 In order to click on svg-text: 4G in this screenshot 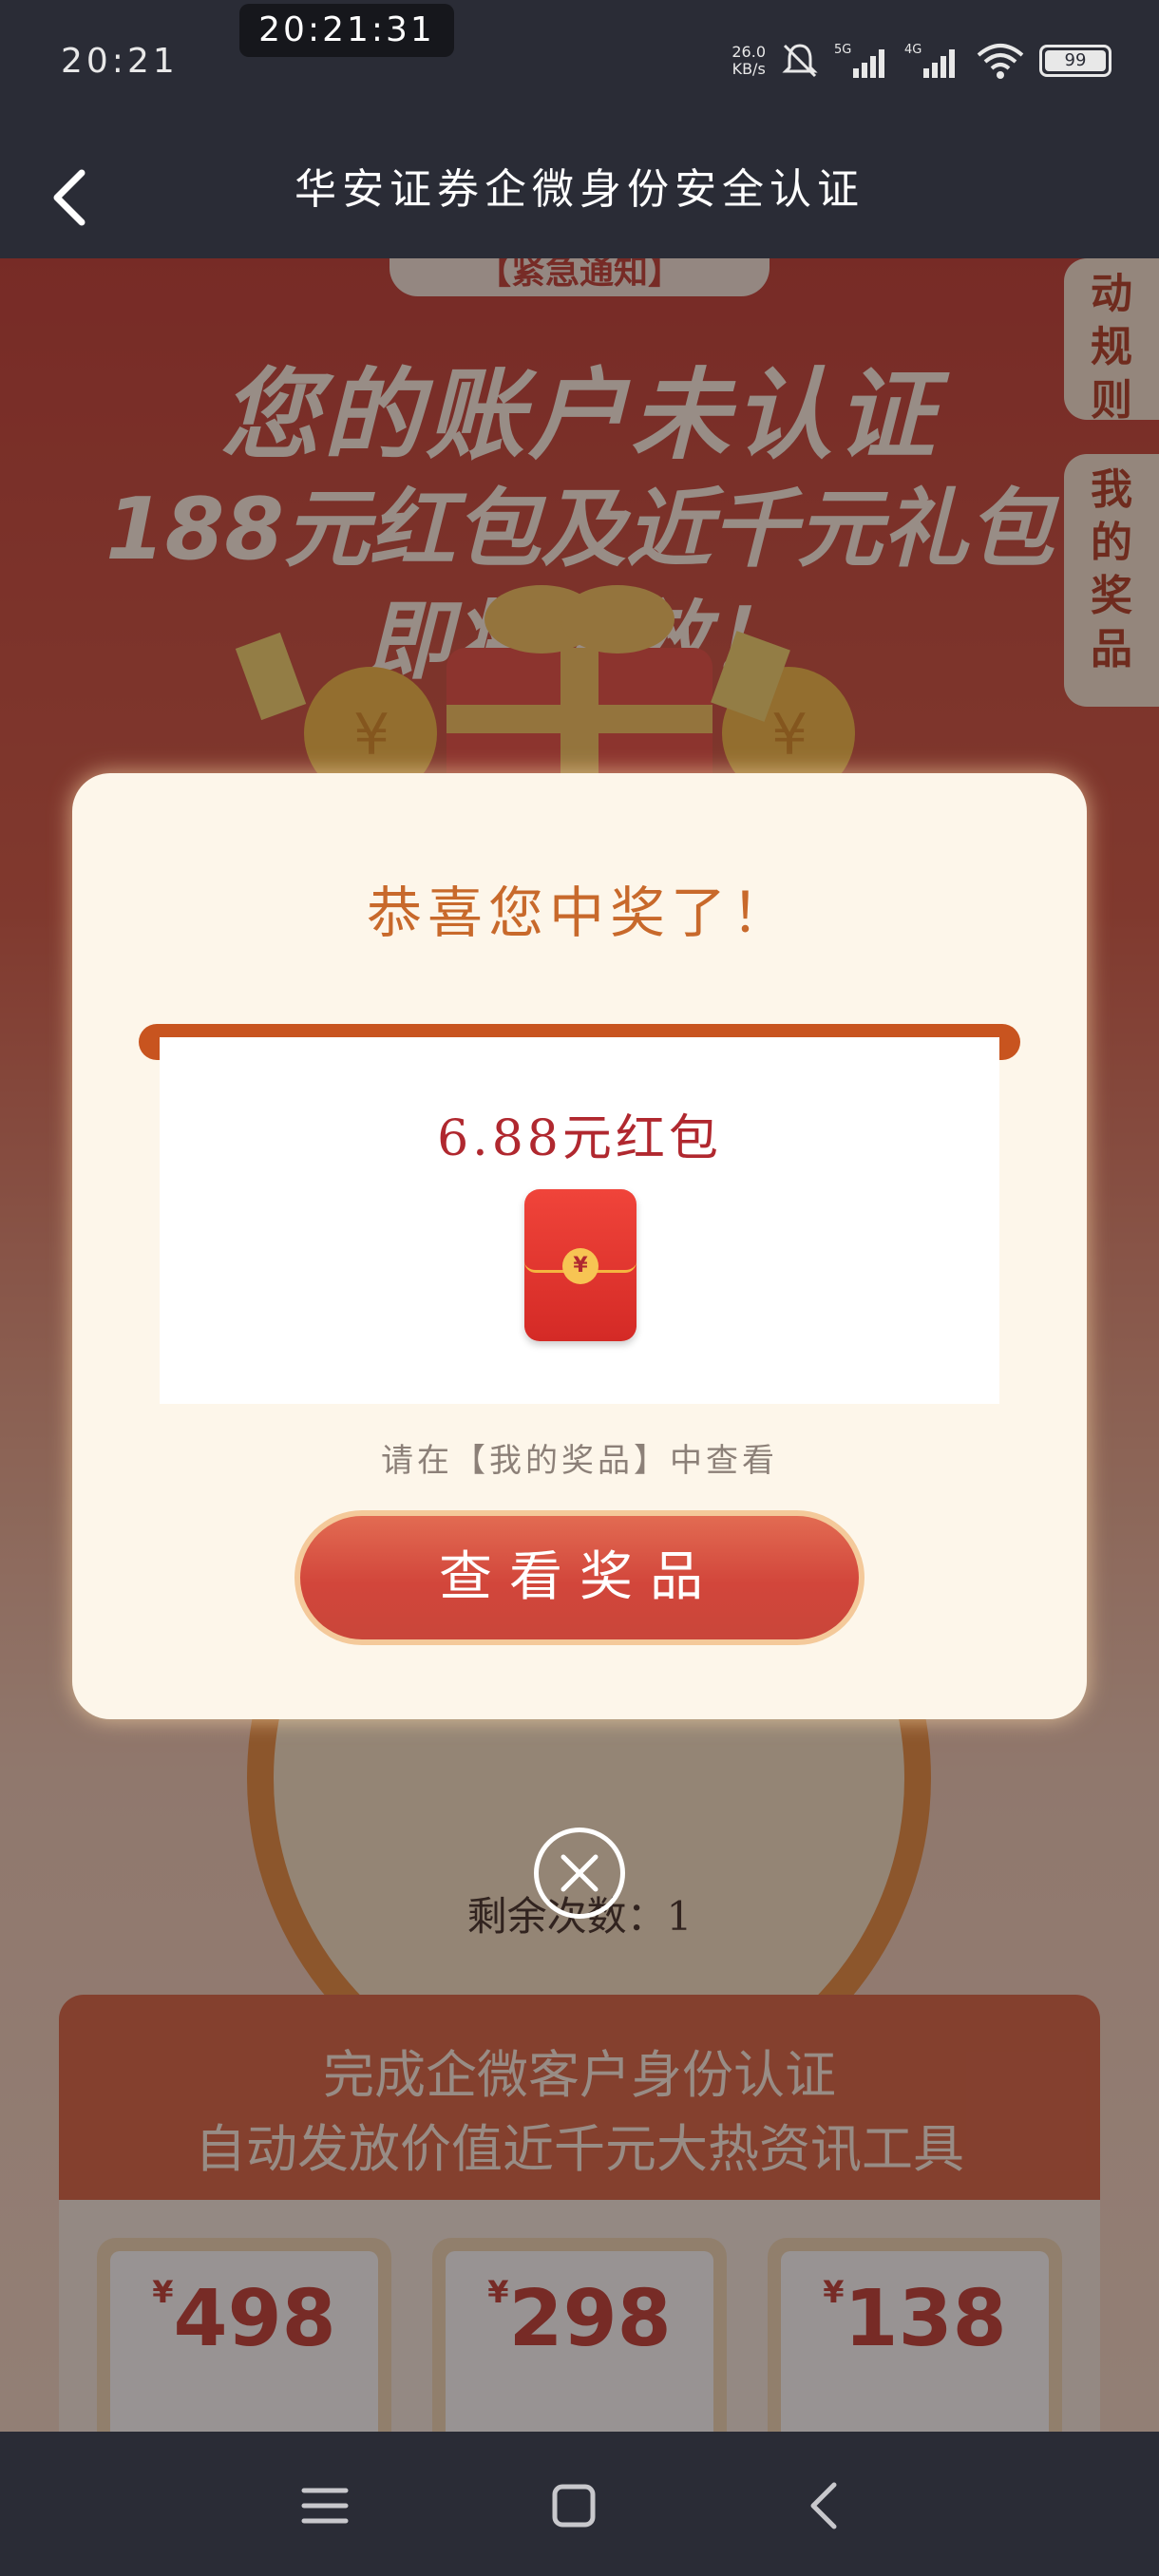, I will do `click(913, 50)`.